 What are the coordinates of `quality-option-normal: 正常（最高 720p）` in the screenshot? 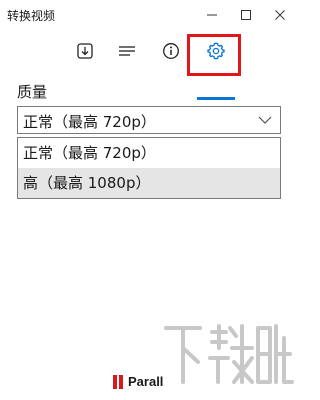 It's located at (149, 153).